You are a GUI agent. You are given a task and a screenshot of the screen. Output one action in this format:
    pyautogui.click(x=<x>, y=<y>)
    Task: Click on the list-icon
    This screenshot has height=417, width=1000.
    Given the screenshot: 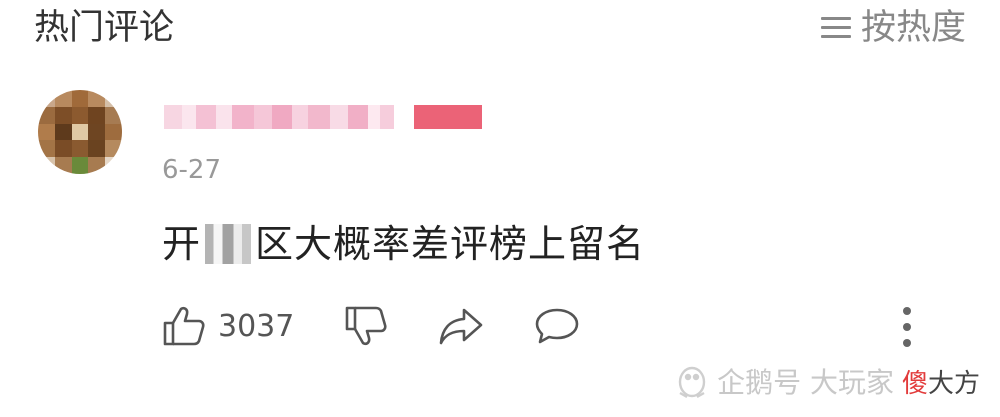 What is the action you would take?
    pyautogui.click(x=835, y=28)
    